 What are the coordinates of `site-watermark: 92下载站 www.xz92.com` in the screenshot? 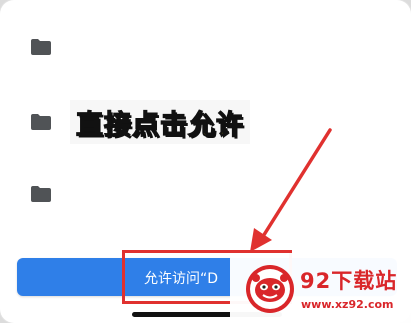 It's located at (320, 288).